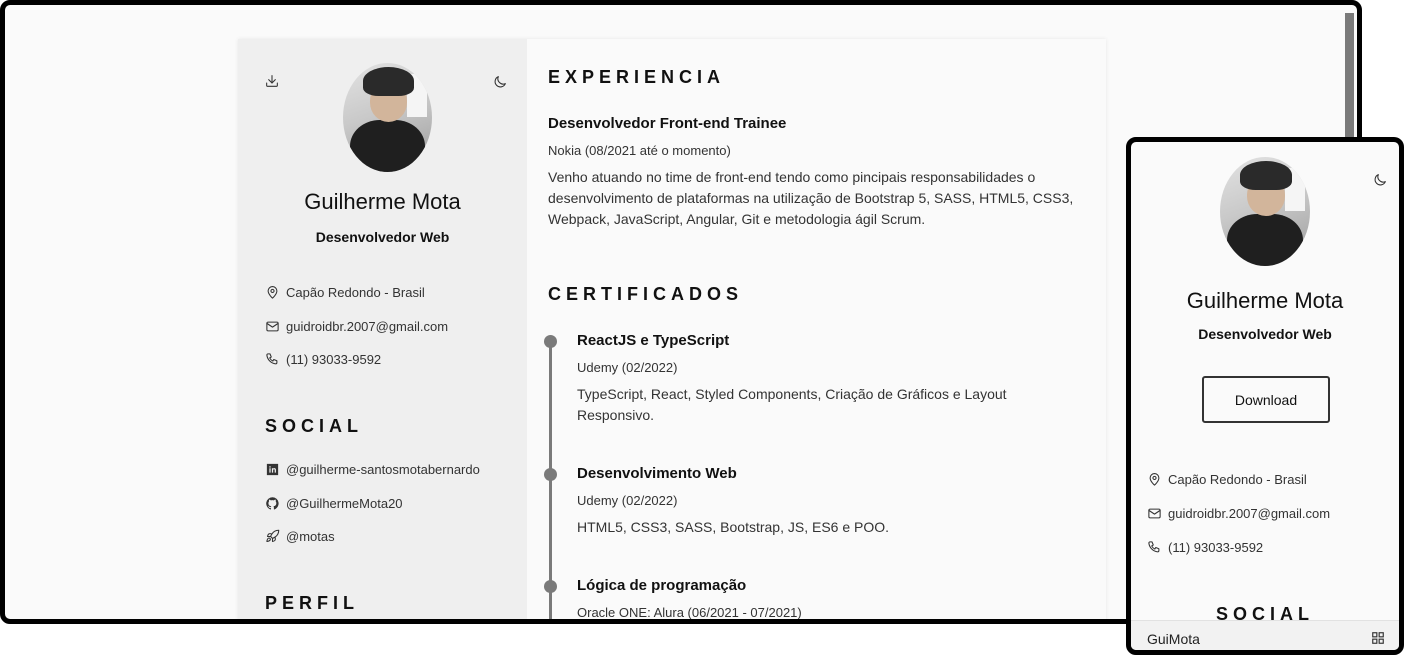  I want to click on social-linkedin: @guilherme-santosmotabernardo, so click(372, 469).